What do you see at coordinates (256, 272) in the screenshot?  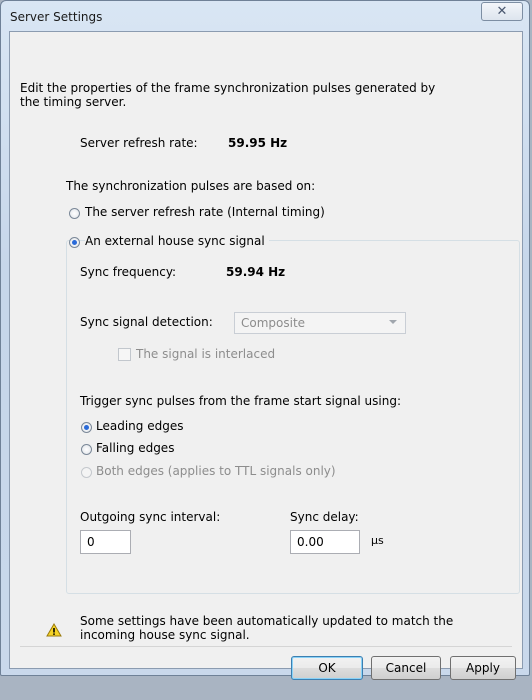 I see `sync-frequency-value: 59.94 Hz` at bounding box center [256, 272].